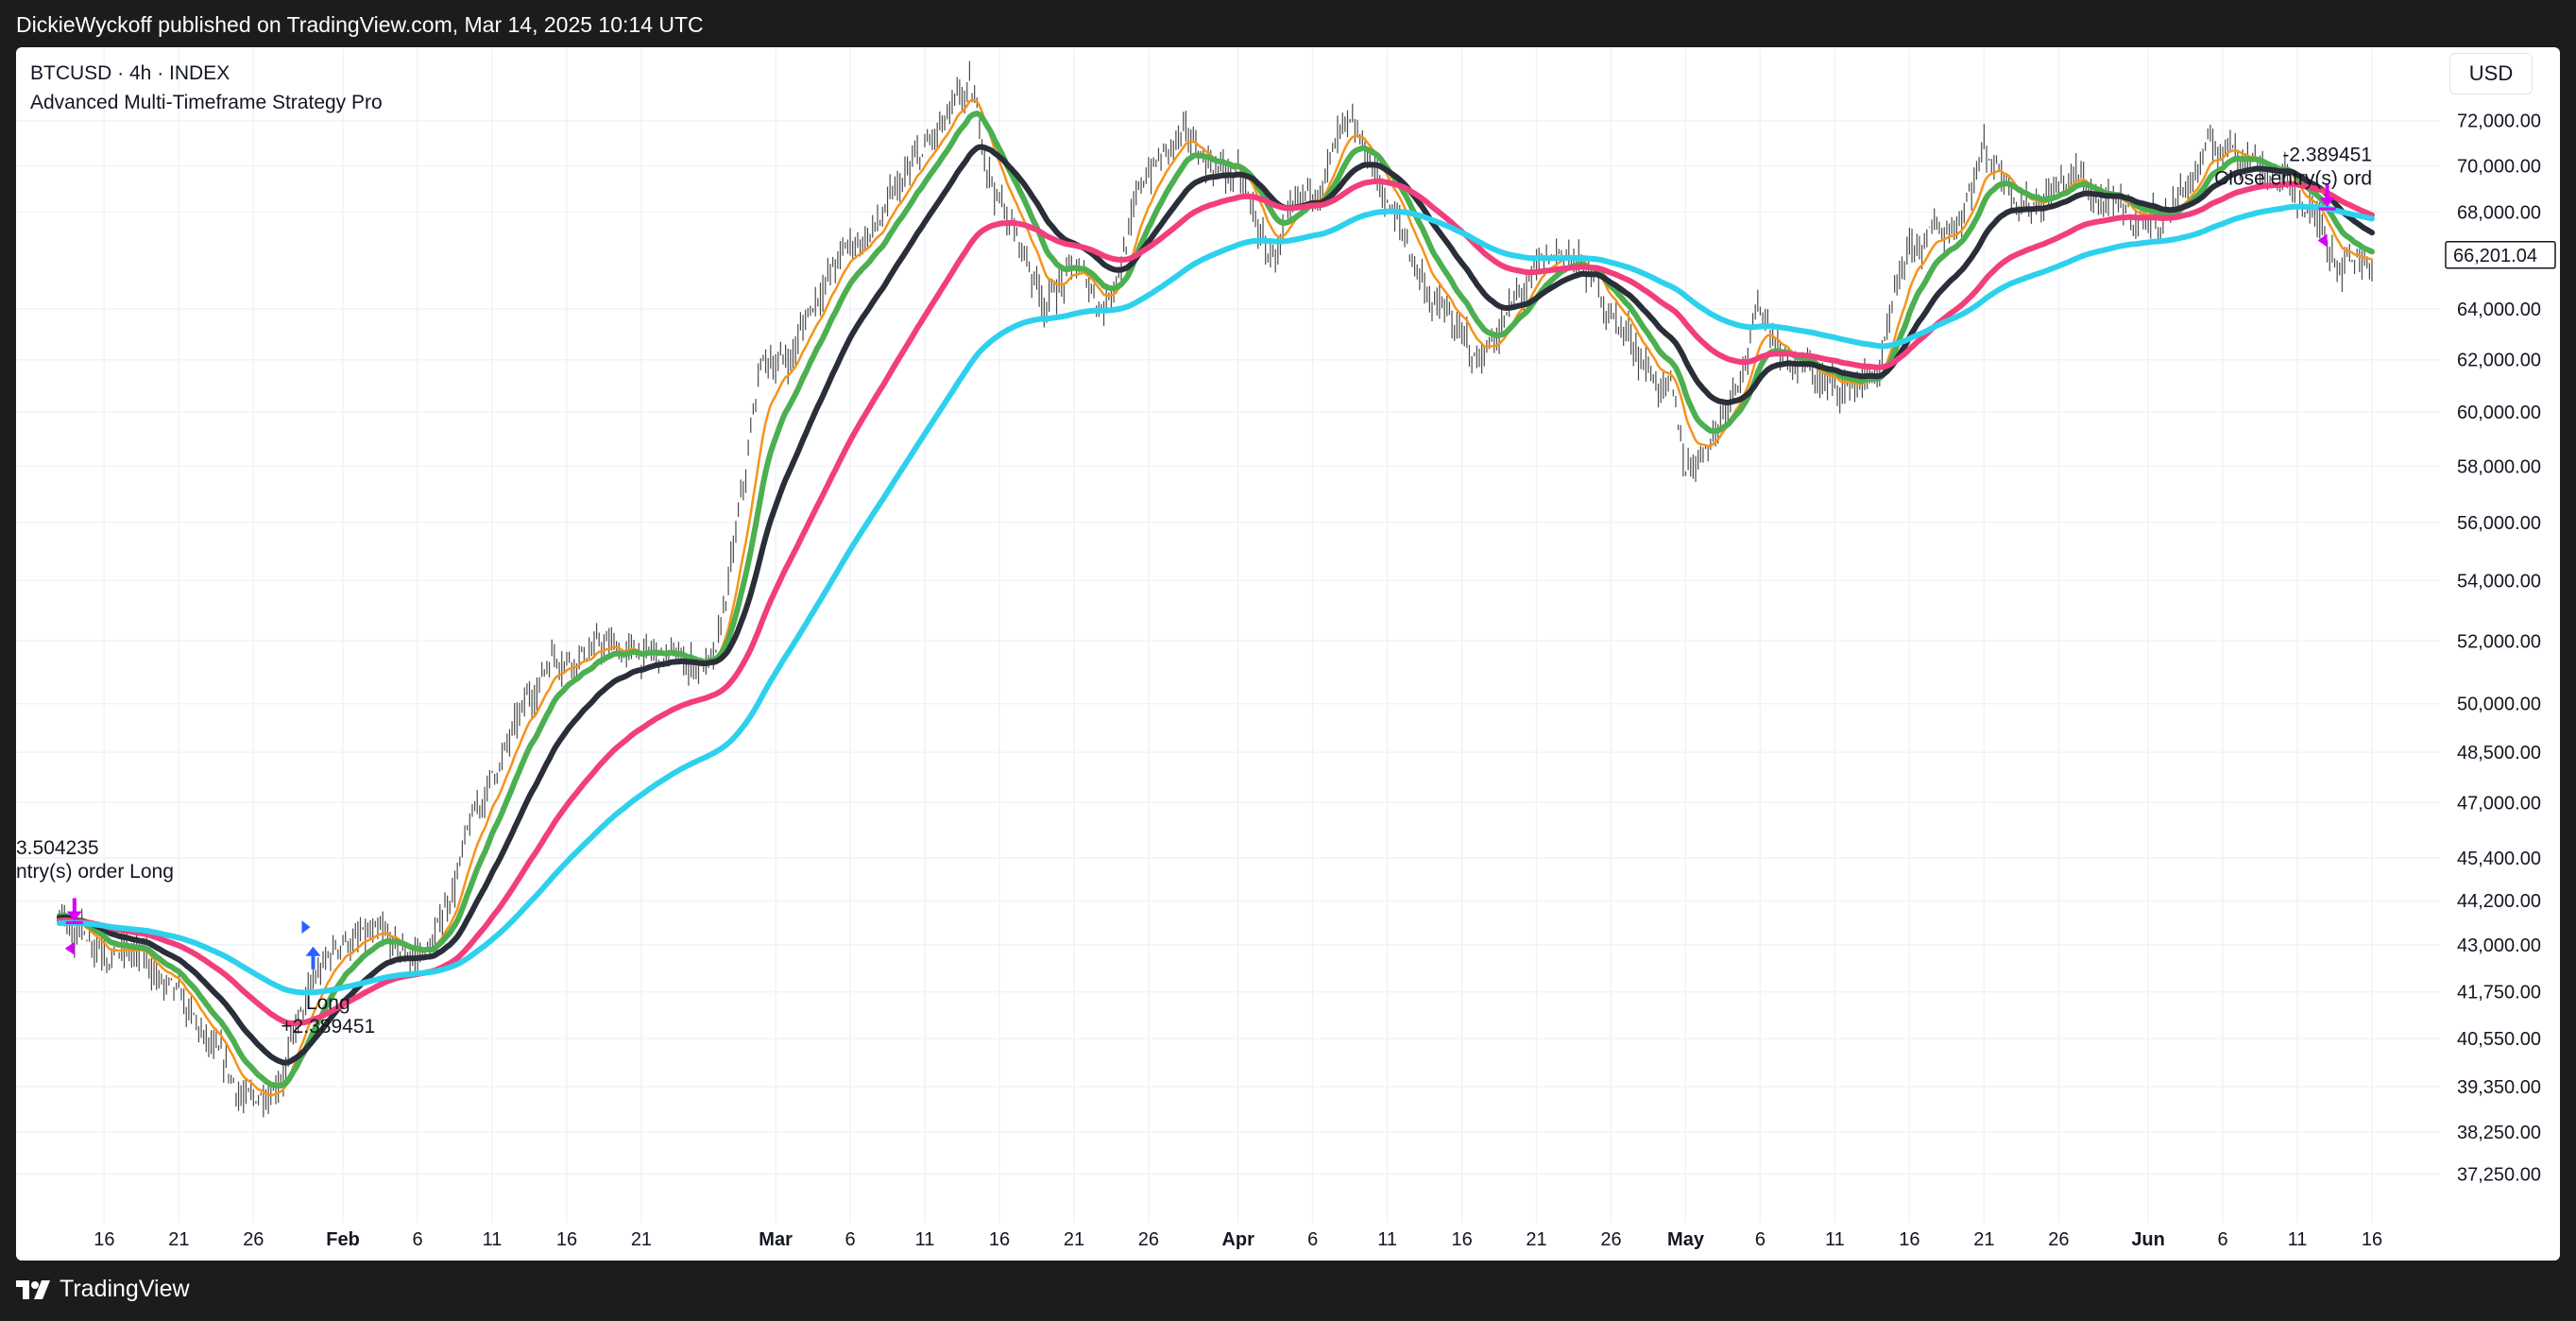 The height and width of the screenshot is (1321, 2576). I want to click on trade-annotation-text: -2.389451, so click(2327, 155).